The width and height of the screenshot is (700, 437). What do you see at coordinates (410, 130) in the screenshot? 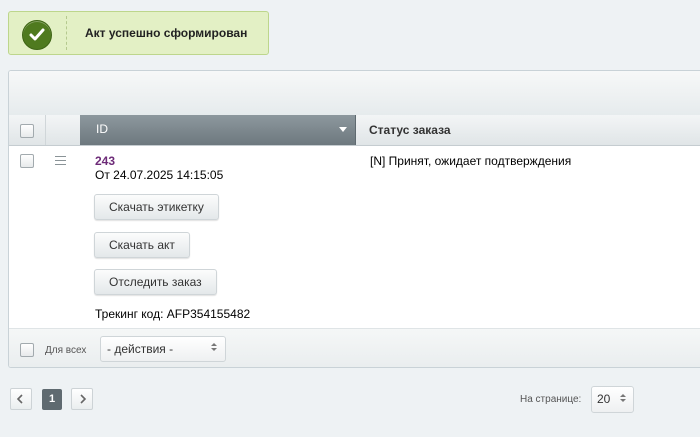
I see `column-header-status: Статус заказа` at bounding box center [410, 130].